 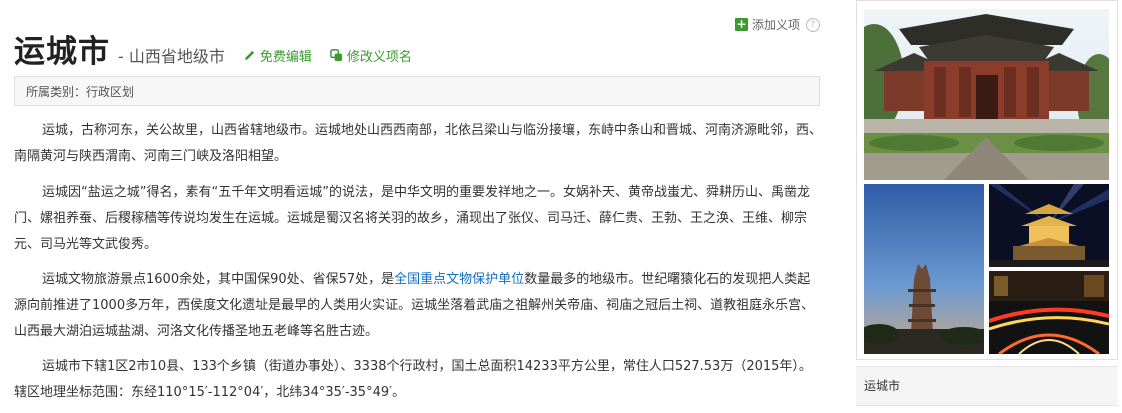 I want to click on album-caption: 运城市, so click(x=987, y=386).